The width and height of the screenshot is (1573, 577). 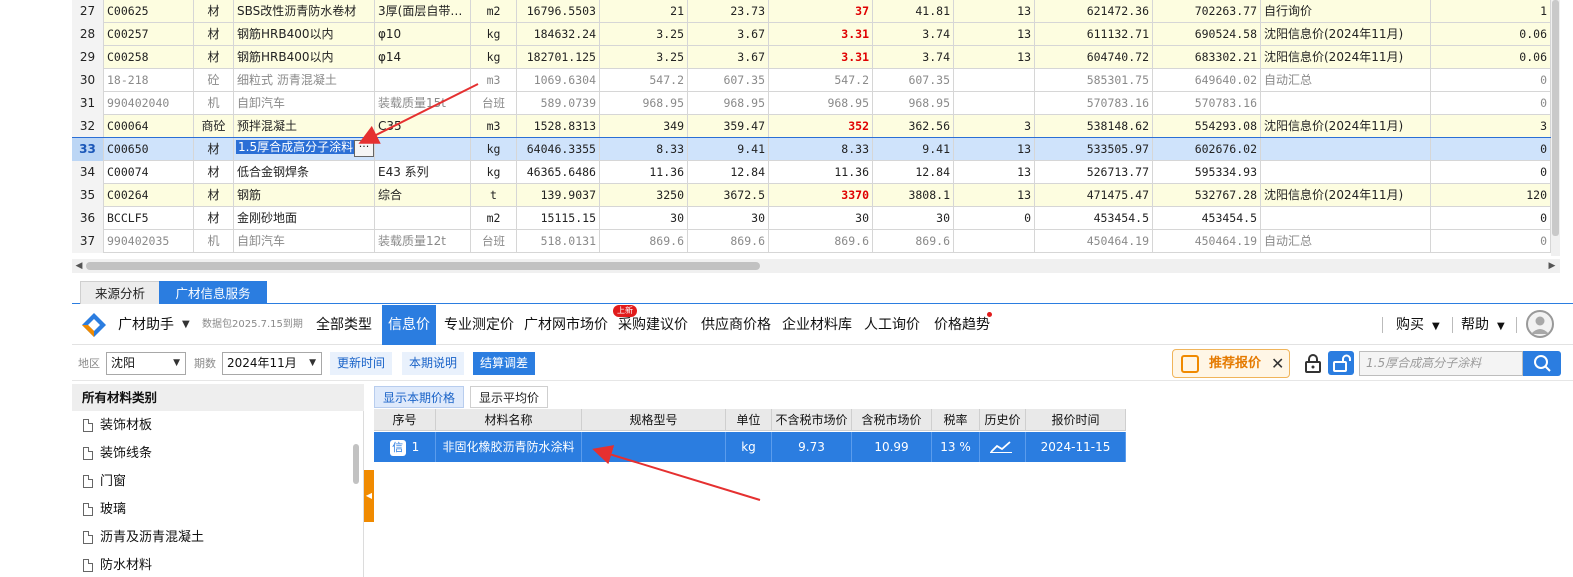 I want to click on col-header-price-ex-tax: 不含税市场价, so click(x=812, y=420).